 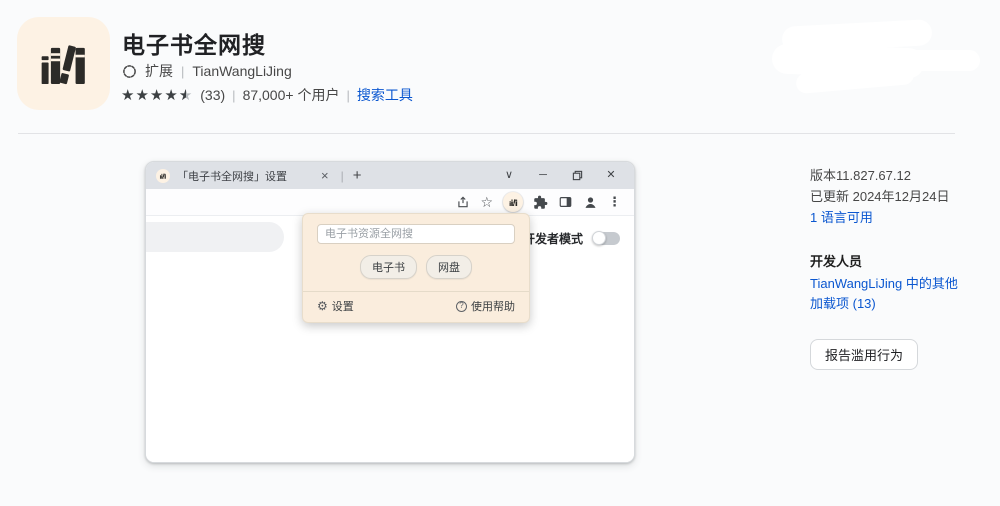 What do you see at coordinates (186, 95) in the screenshot?
I see `half-star-icon: ★ ★` at bounding box center [186, 95].